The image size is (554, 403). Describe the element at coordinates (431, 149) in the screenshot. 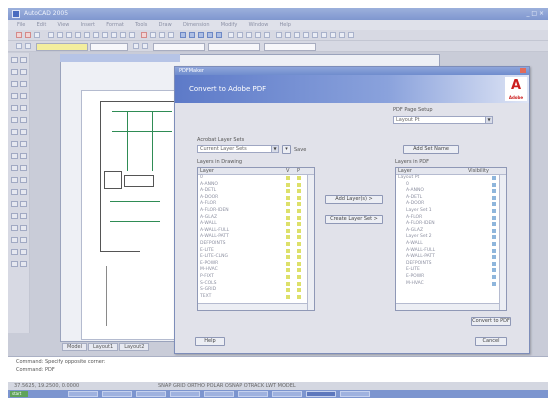

I see `add-set-name-button: Add Set Name` at that location.